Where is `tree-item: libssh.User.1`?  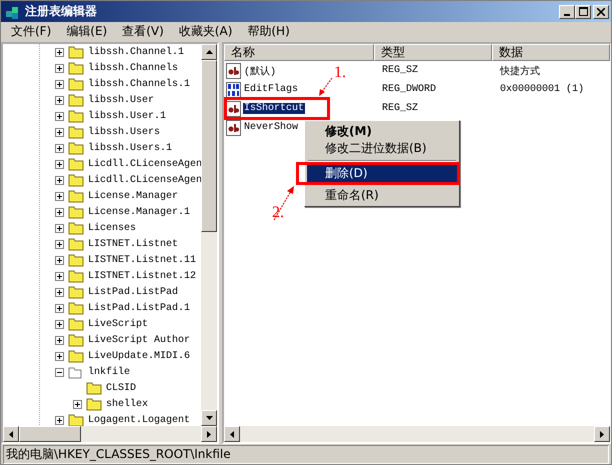
tree-item: libssh.User.1 is located at coordinates (127, 116).